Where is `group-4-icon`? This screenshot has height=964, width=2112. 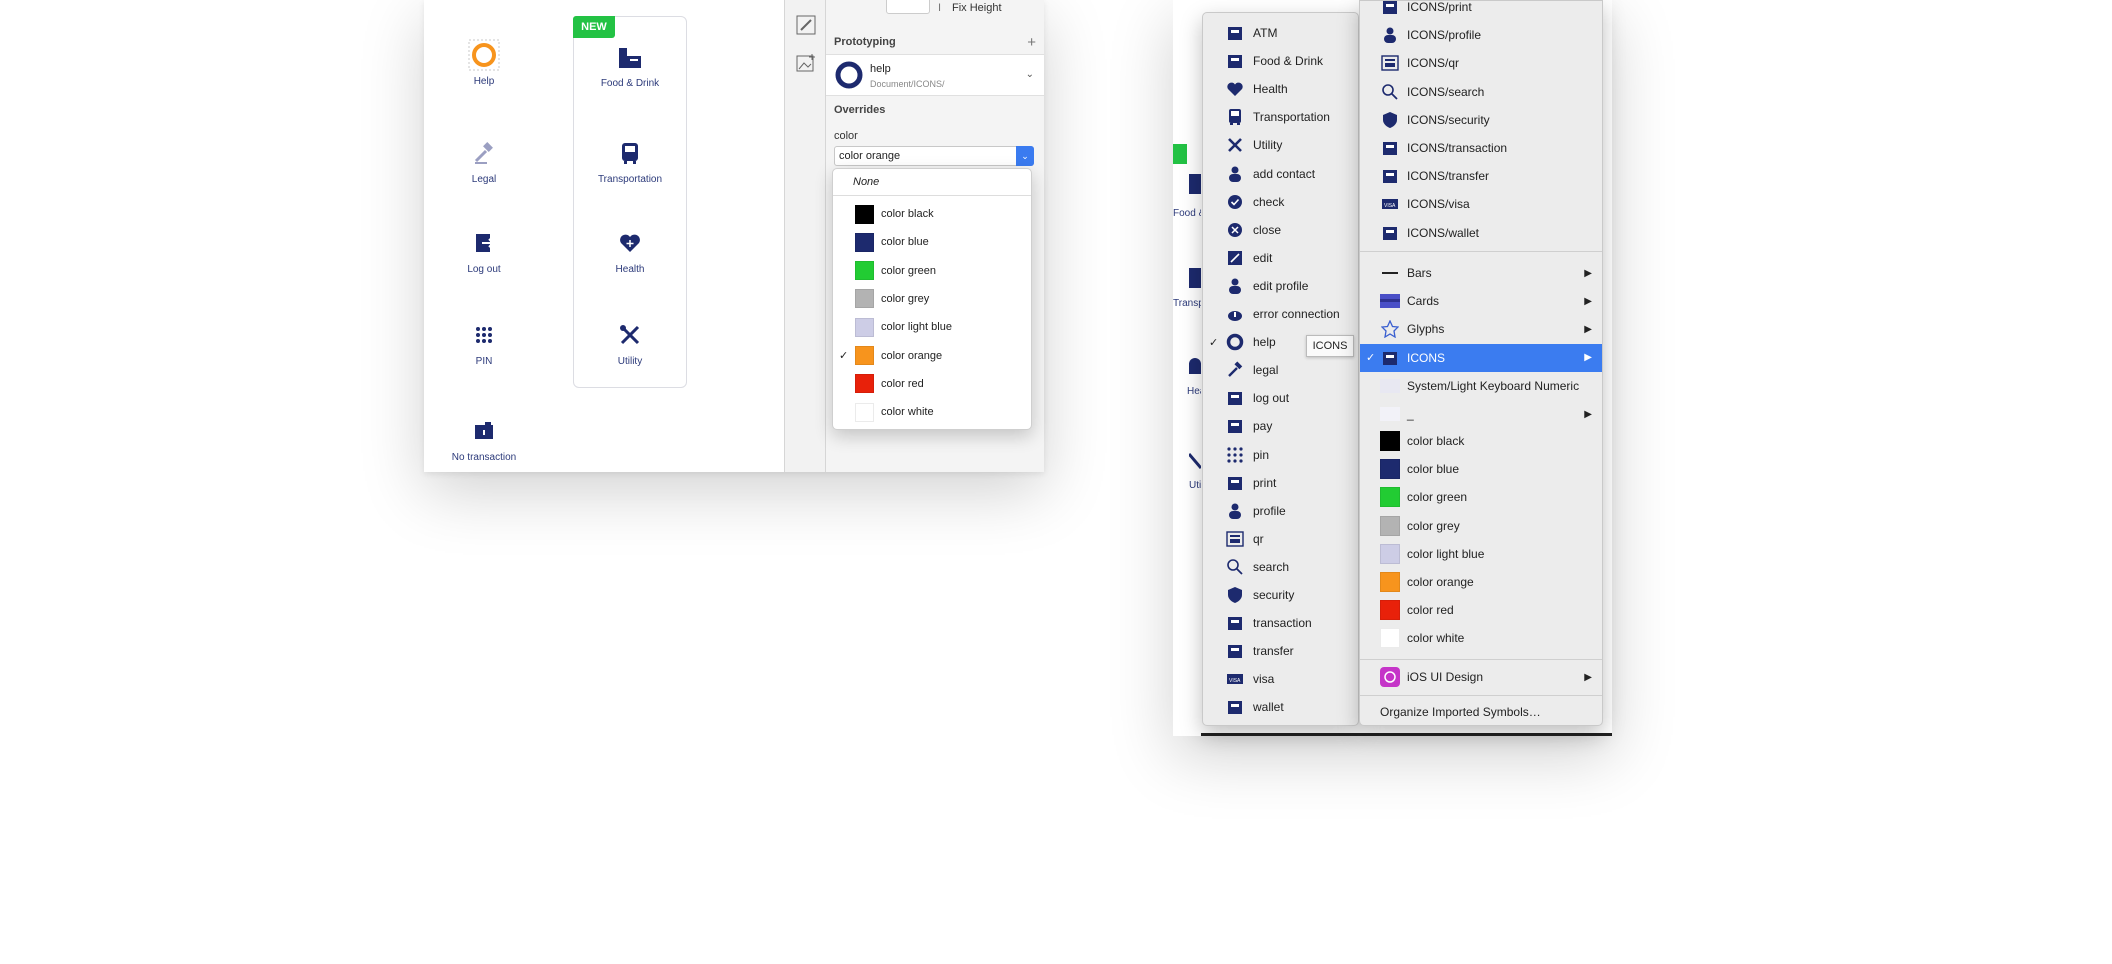
group-4-icon is located at coordinates (1390, 386).